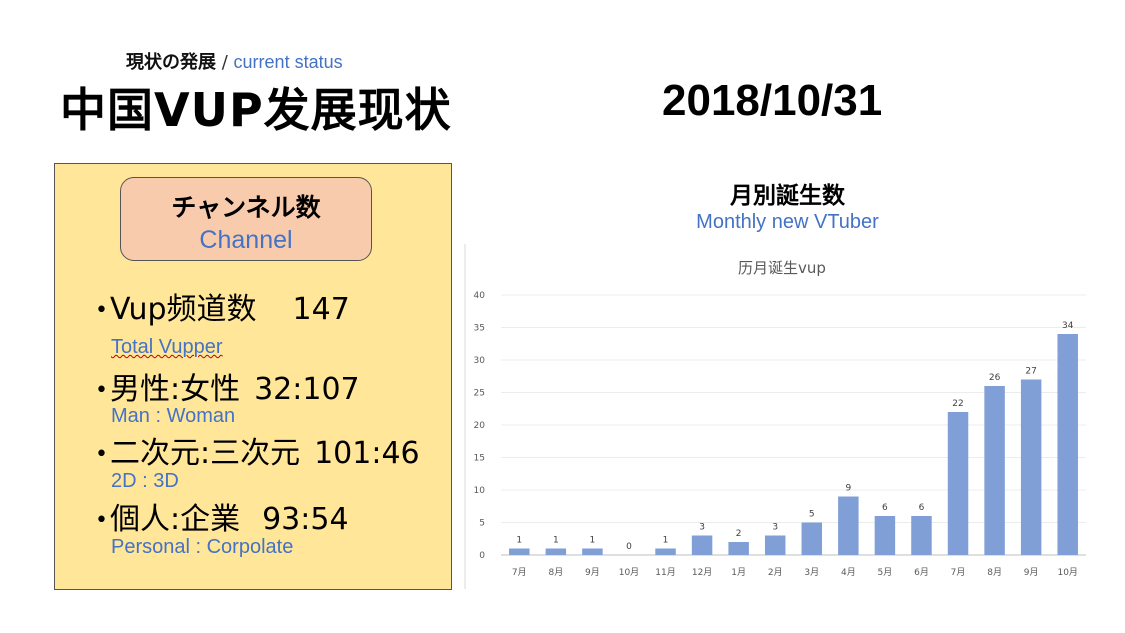 Image resolution: width=1125 pixels, height=633 pixels. Describe the element at coordinates (183, 309) in the screenshot. I see `stat-label: Vup频道数` at that location.